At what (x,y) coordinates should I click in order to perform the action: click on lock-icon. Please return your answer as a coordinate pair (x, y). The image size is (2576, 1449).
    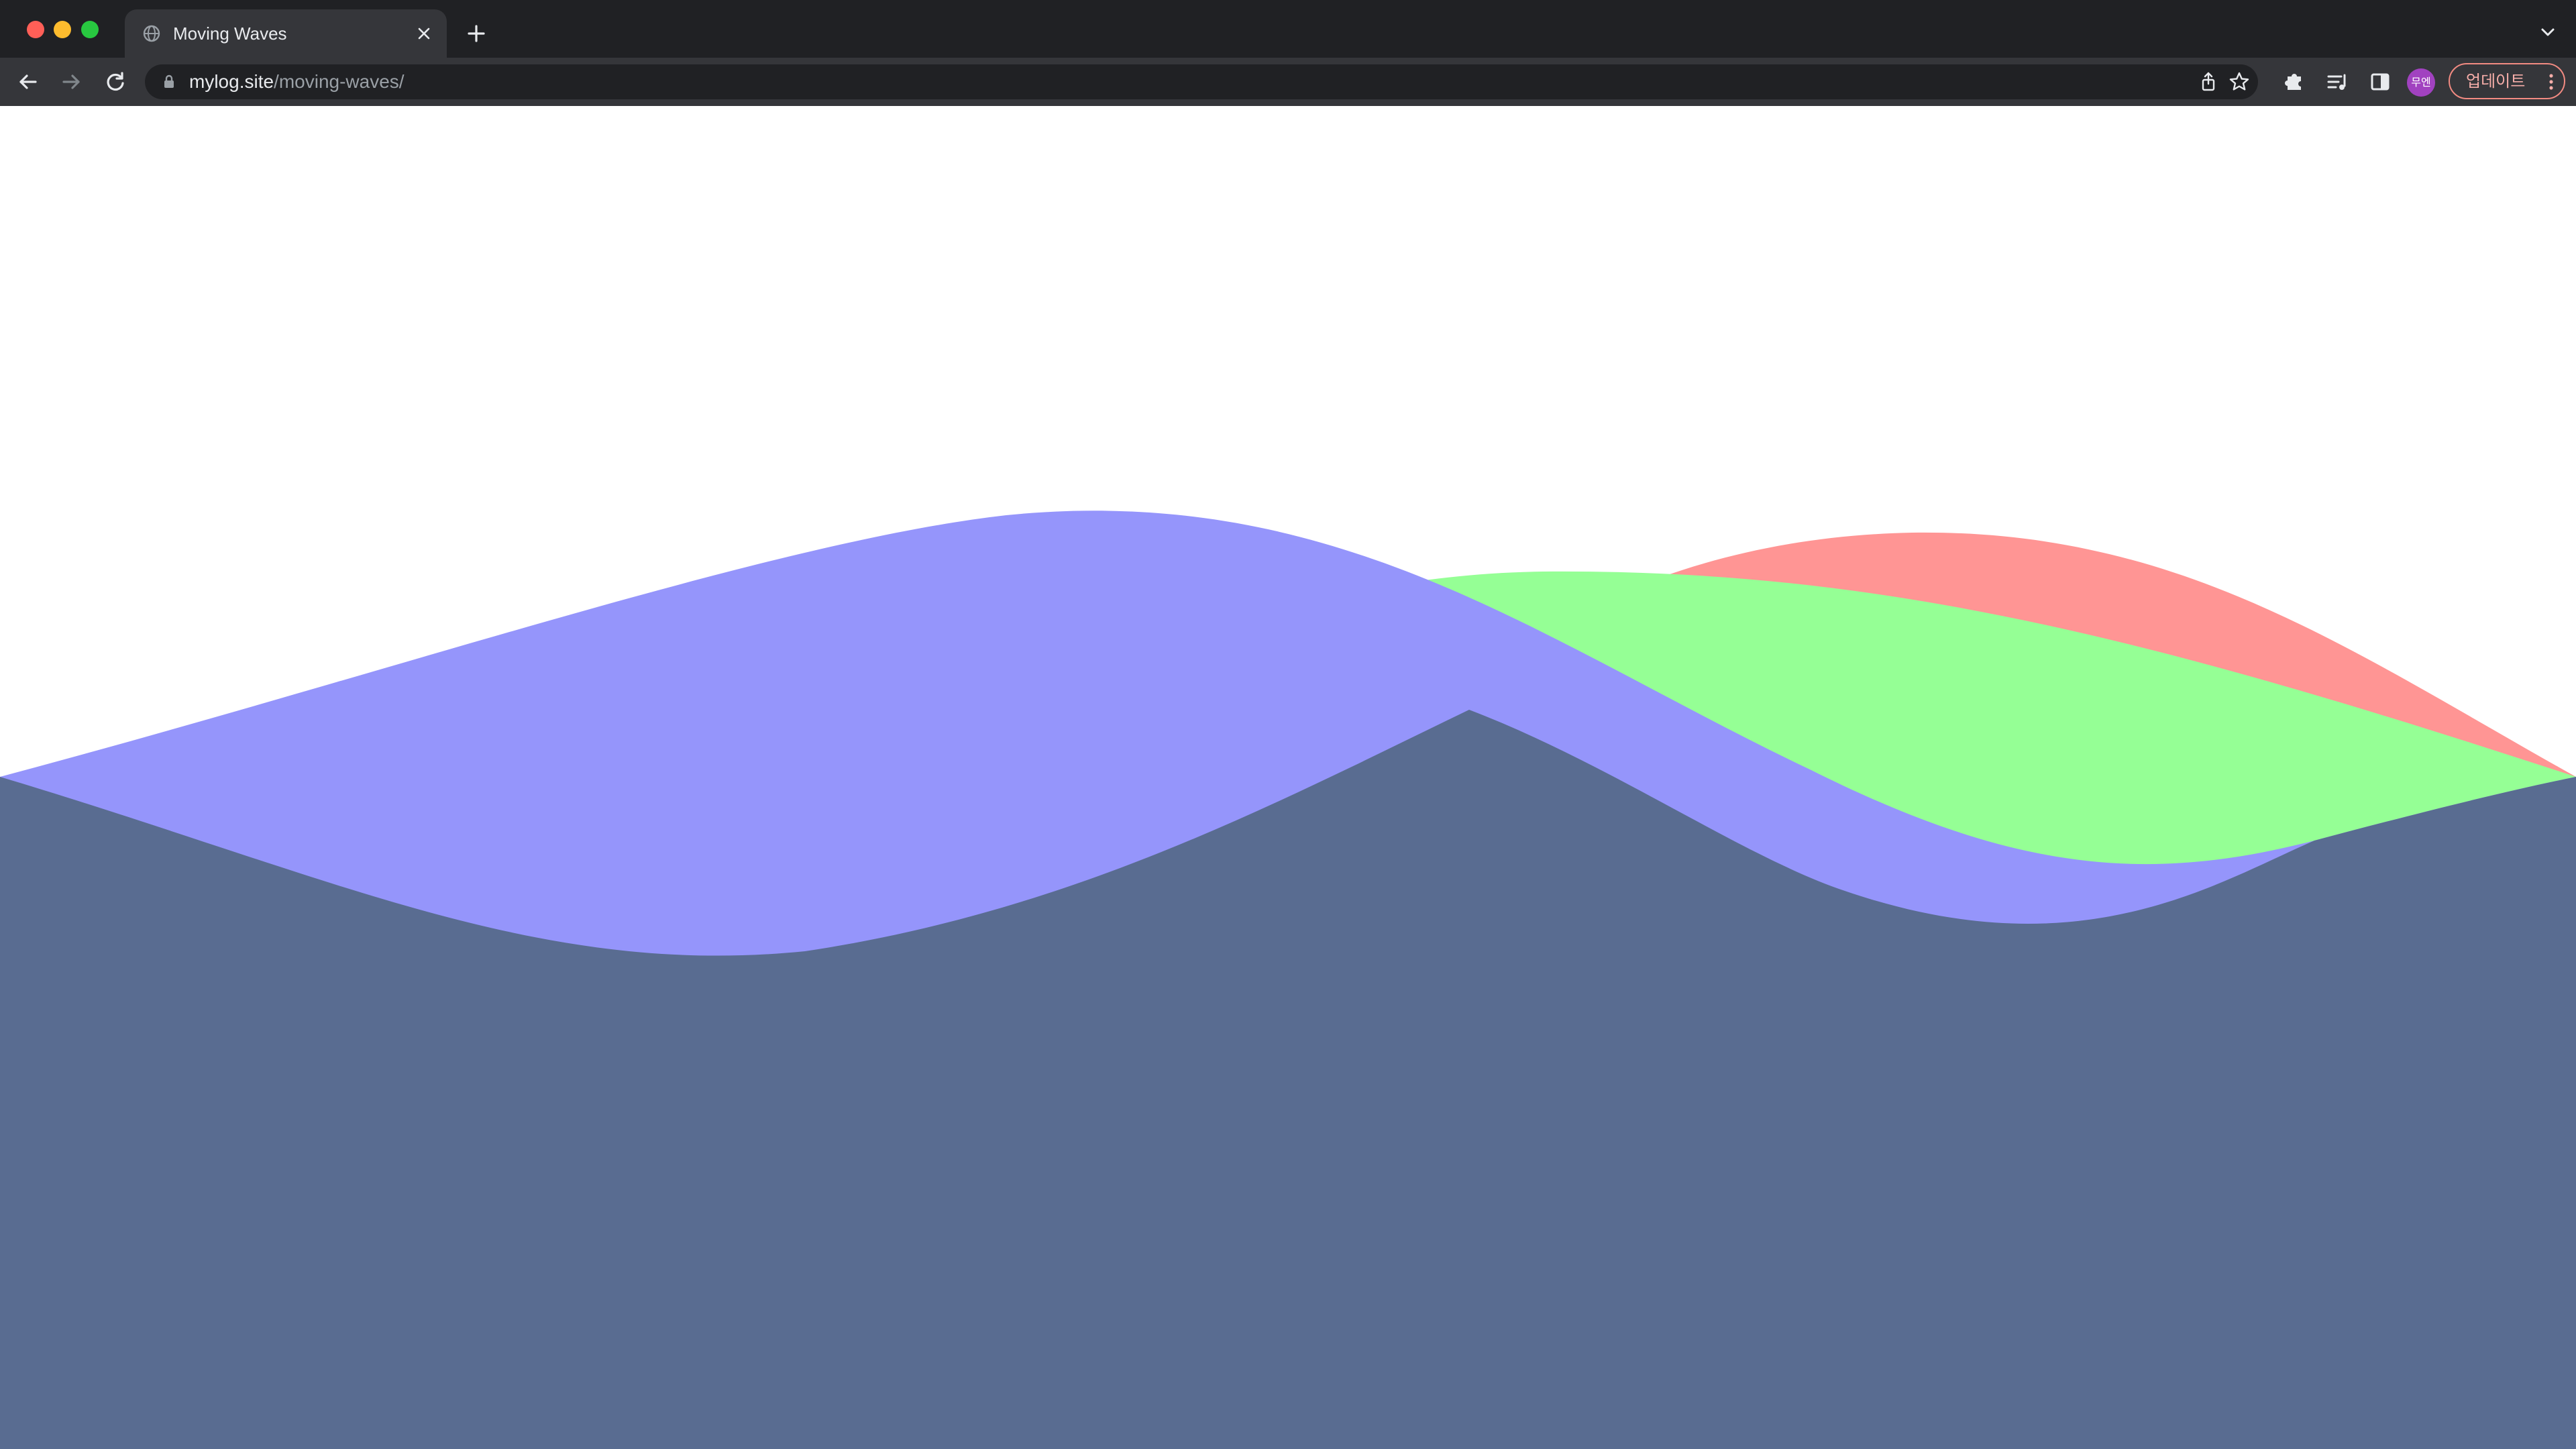
    Looking at the image, I should click on (169, 81).